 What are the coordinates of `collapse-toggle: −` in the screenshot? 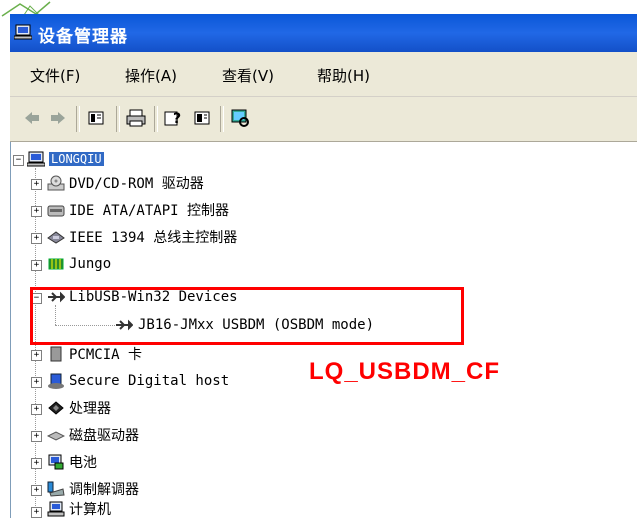 It's located at (18, 160).